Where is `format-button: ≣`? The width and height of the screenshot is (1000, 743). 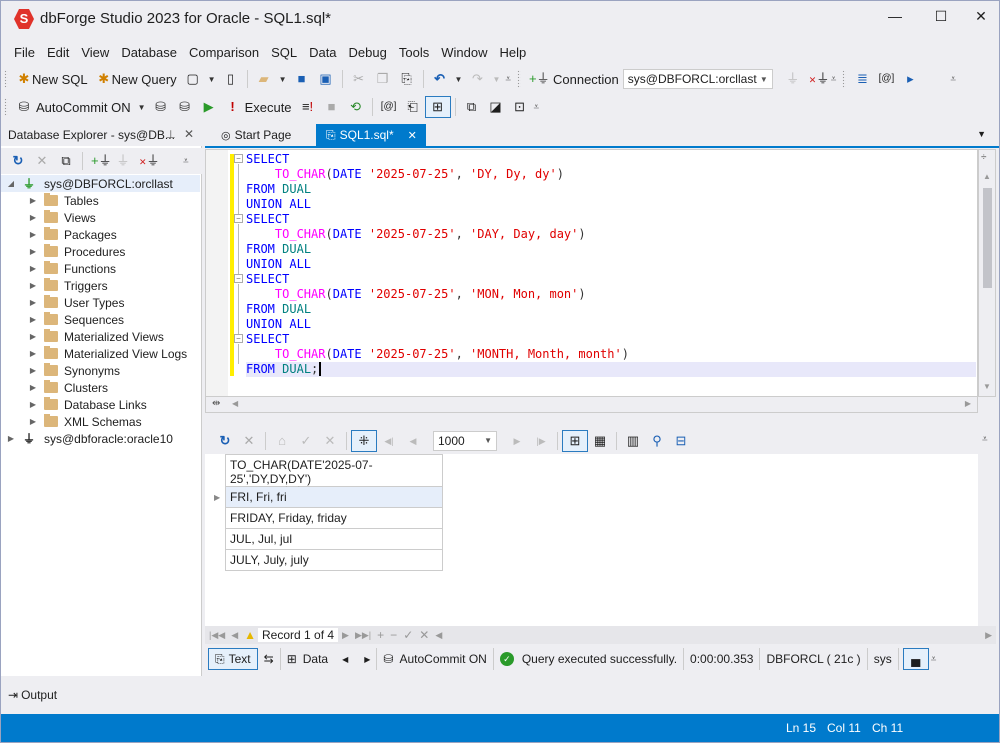
format-button: ≣ is located at coordinates (862, 79).